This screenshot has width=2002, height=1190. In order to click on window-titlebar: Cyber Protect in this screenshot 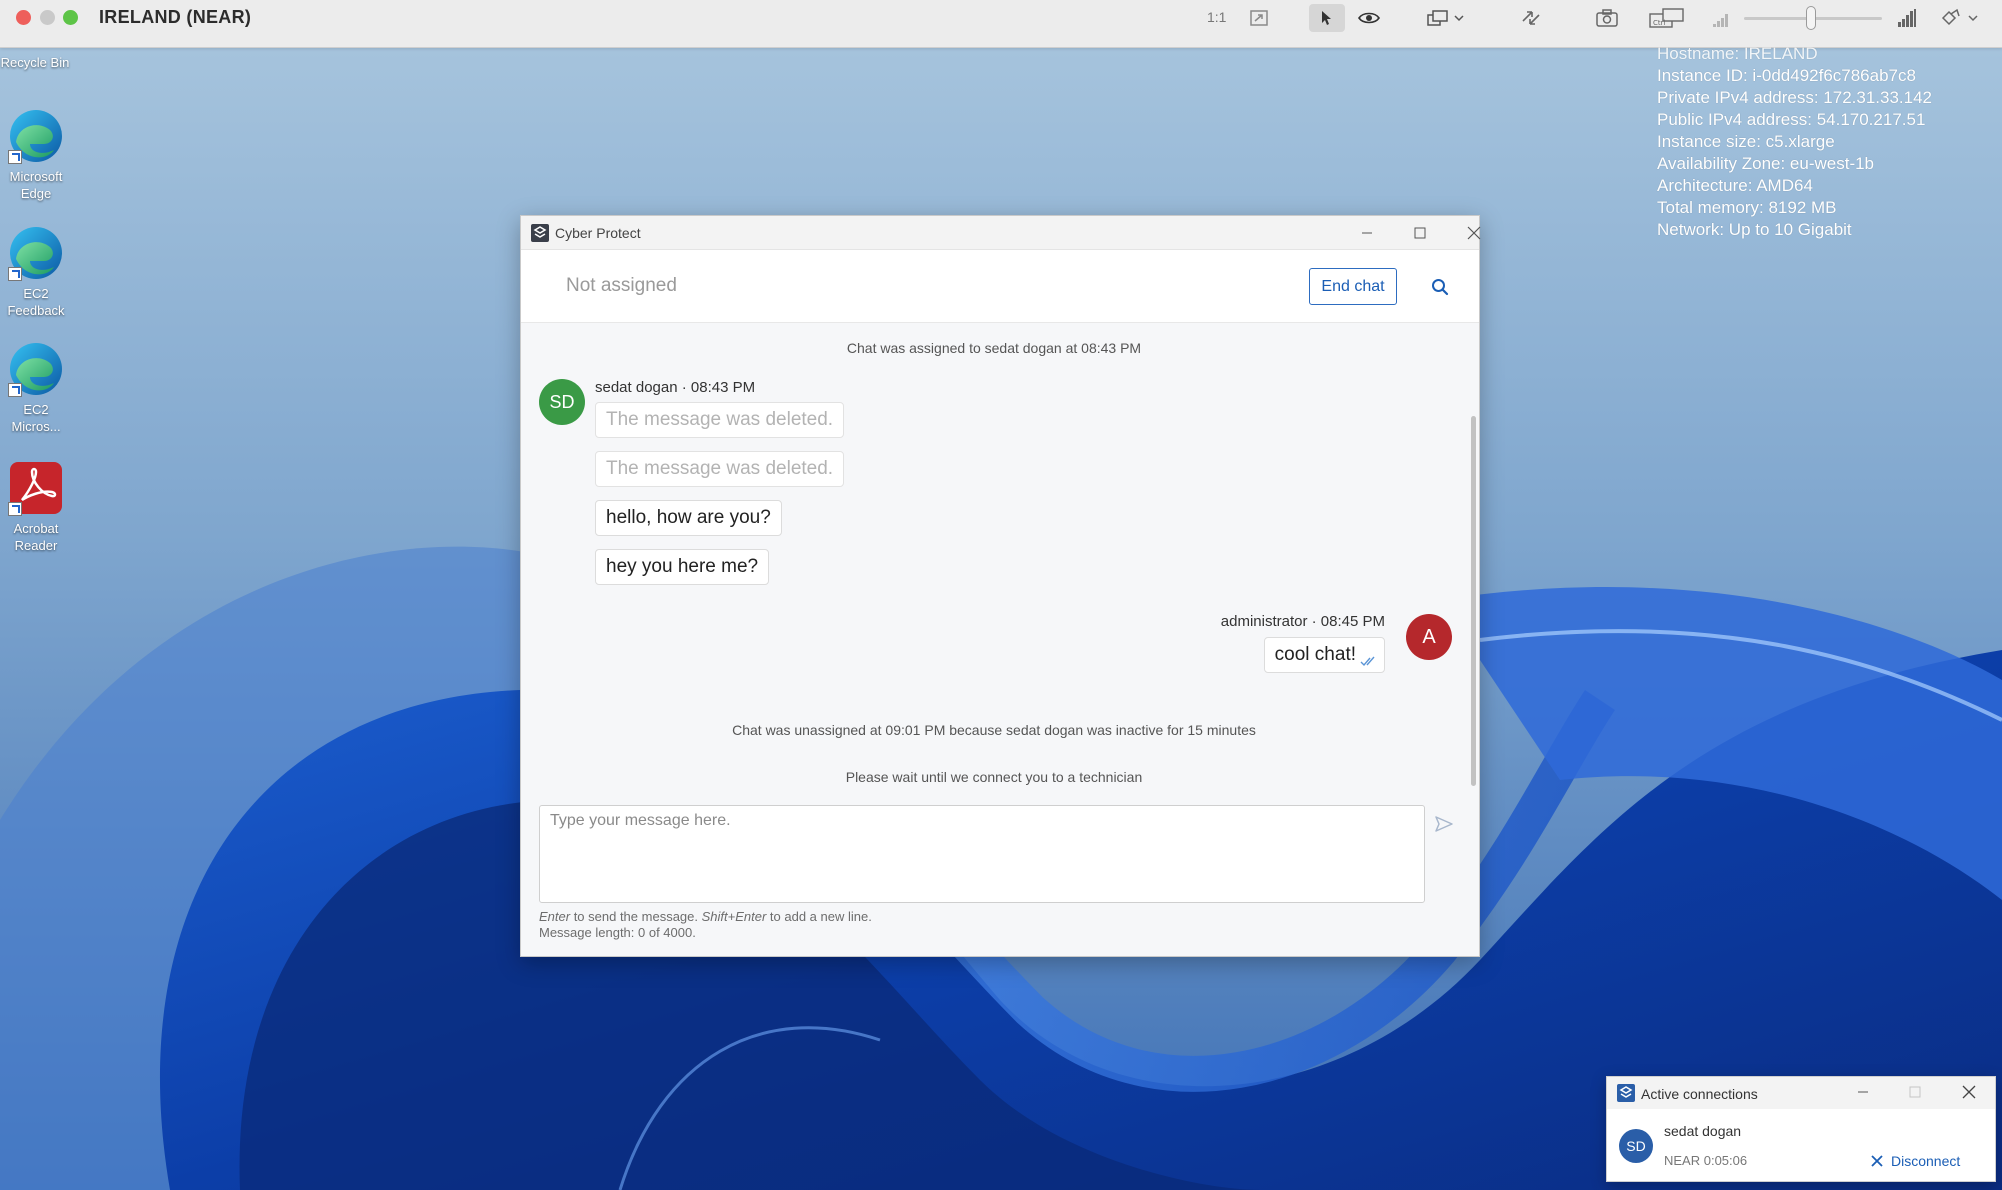, I will do `click(1001, 233)`.